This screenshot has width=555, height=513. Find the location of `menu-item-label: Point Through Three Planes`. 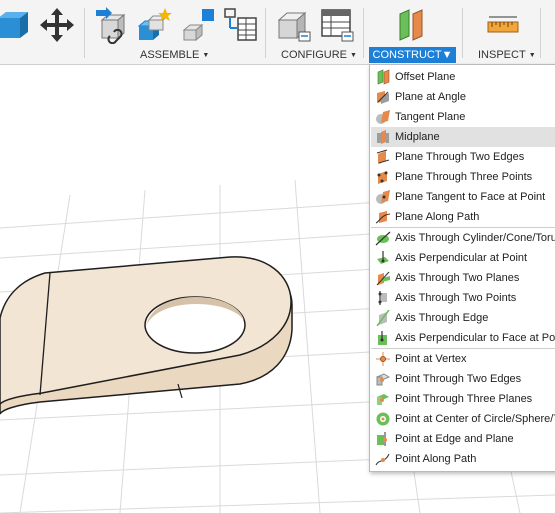

menu-item-label: Point Through Three Planes is located at coordinates (464, 399).